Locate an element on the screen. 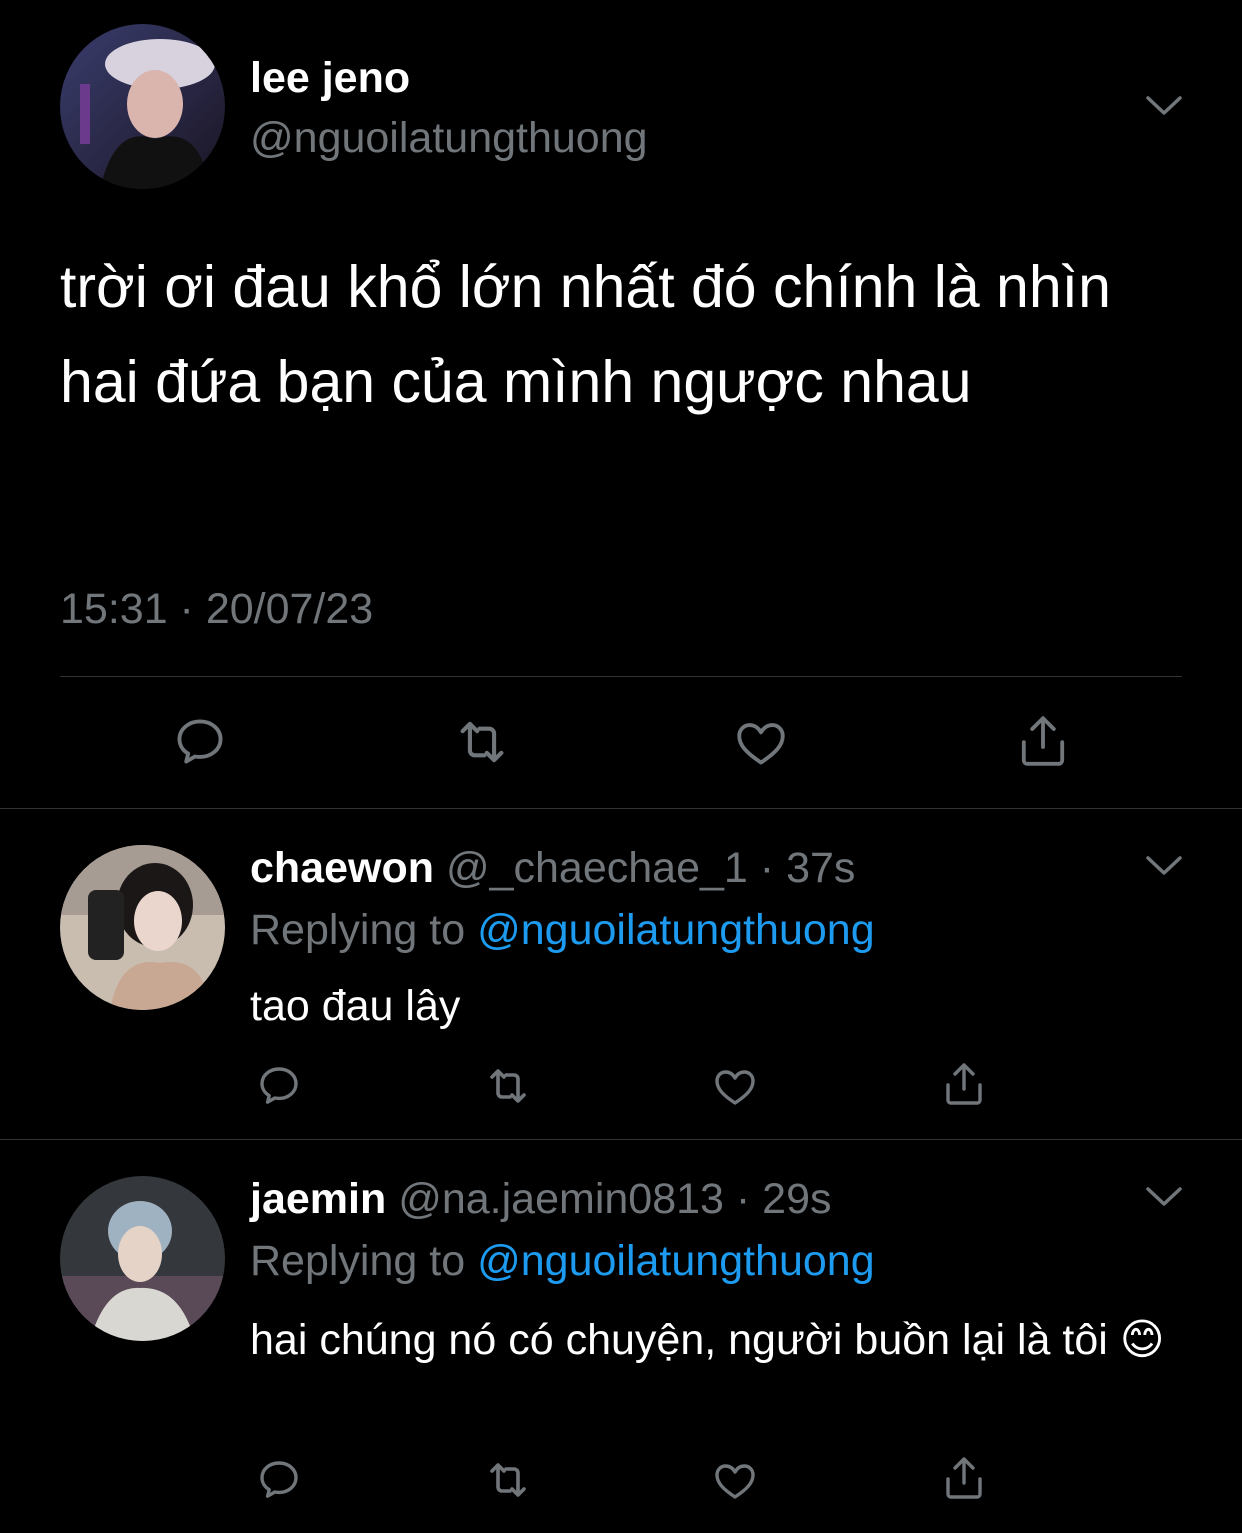 This screenshot has width=1242, height=1533. reply-time: 37s is located at coordinates (820, 868).